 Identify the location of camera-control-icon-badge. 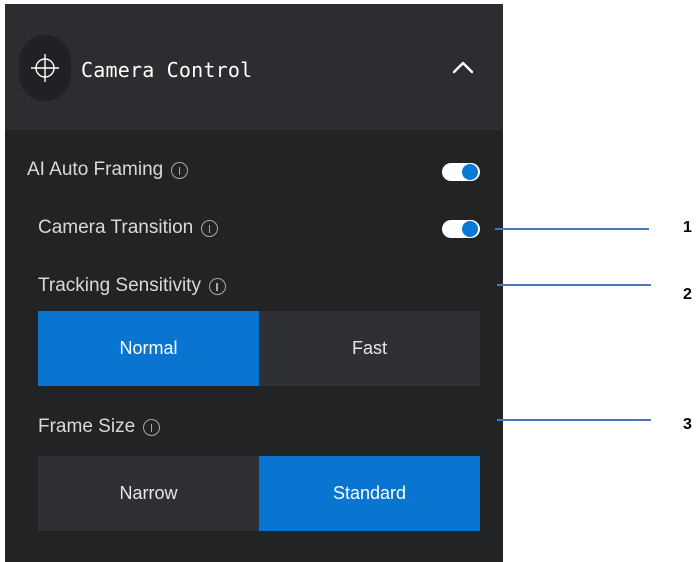
(45, 68).